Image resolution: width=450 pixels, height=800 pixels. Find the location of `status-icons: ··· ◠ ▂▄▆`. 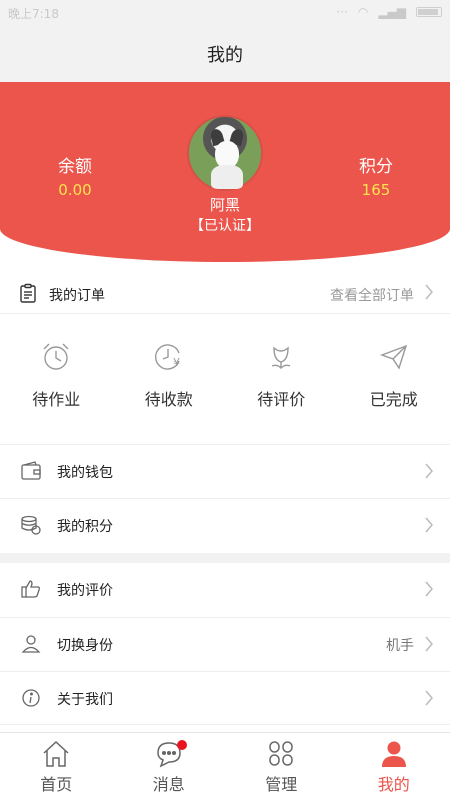

status-icons: ··· ◠ ▂▄▆ is located at coordinates (389, 12).